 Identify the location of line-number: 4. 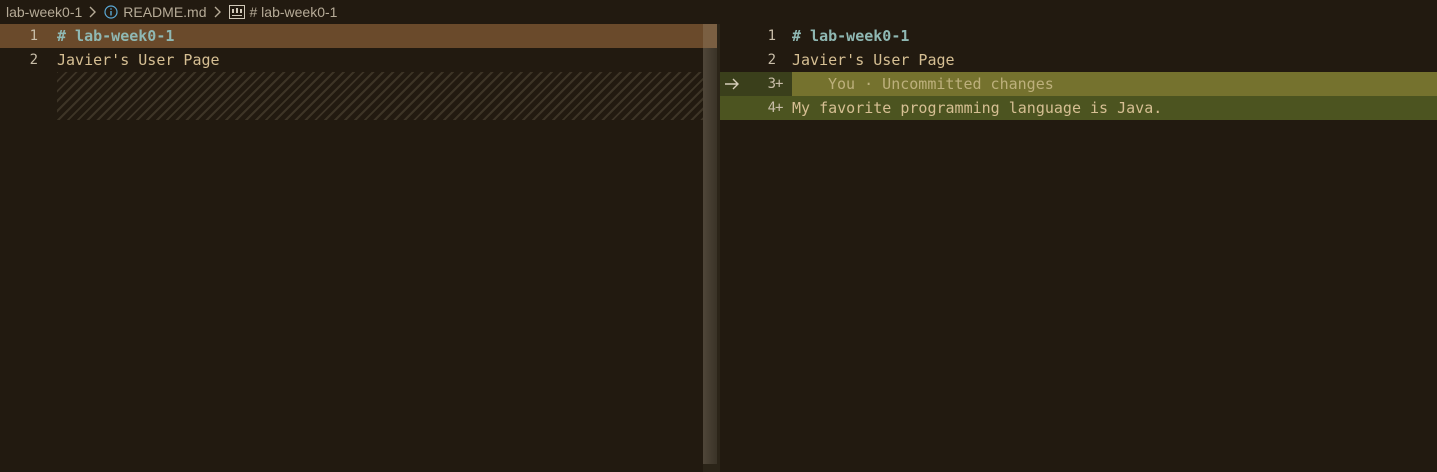
(771, 108).